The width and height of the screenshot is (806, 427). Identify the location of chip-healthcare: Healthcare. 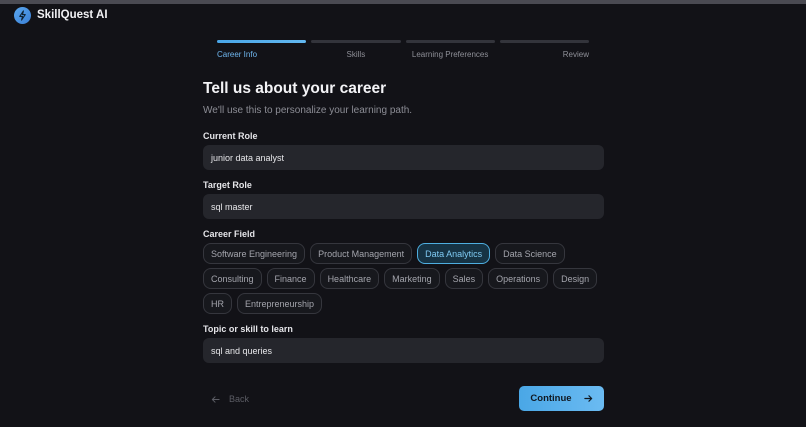
(349, 278).